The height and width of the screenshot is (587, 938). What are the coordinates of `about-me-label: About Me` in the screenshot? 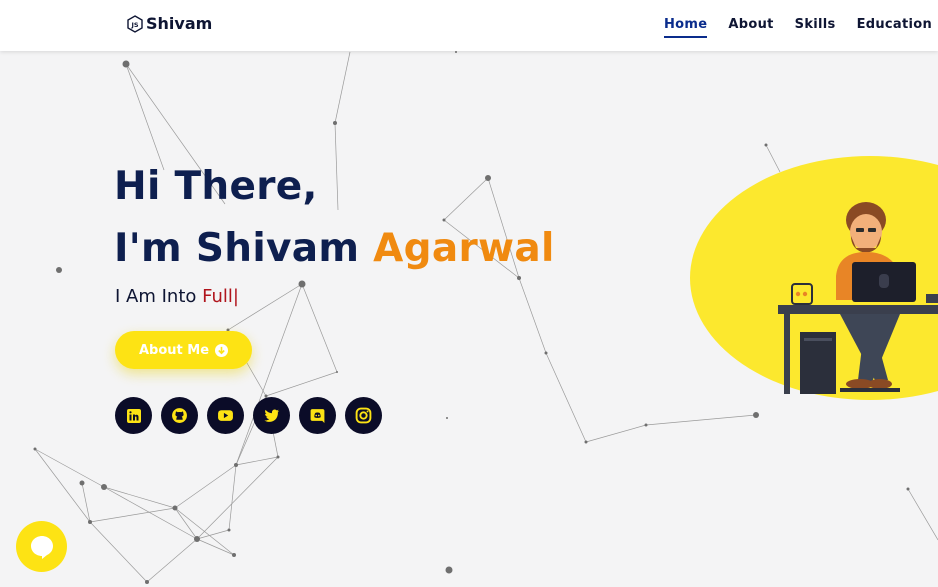 It's located at (174, 350).